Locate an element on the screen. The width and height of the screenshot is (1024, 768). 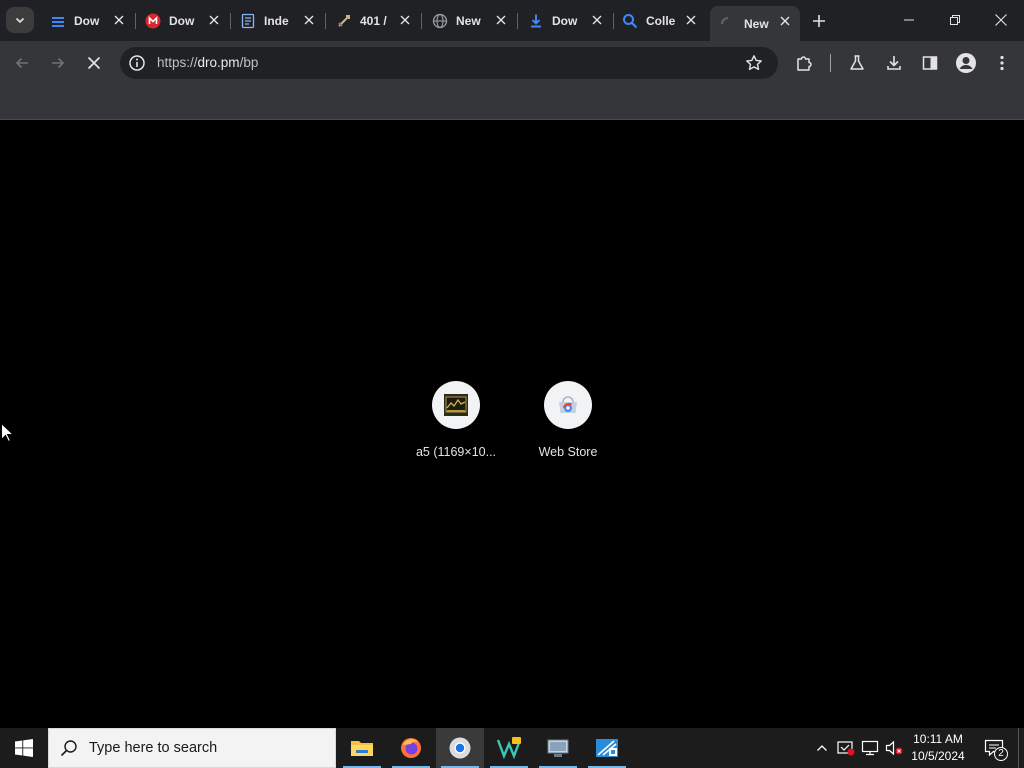
notification-count-badge: 2 is located at coordinates (1001, 754).